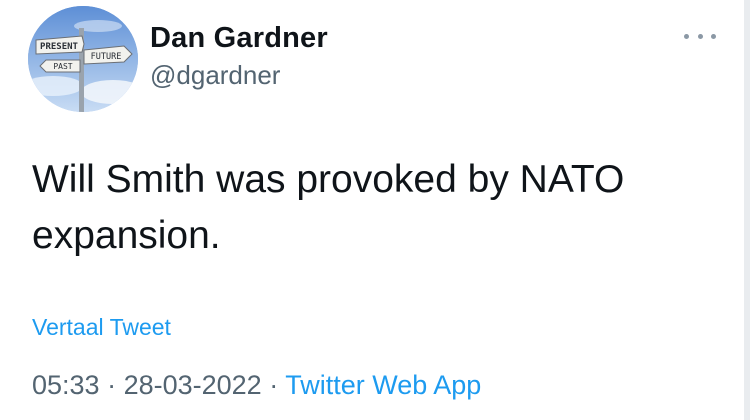 Image resolution: width=750 pixels, height=420 pixels. Describe the element at coordinates (106, 57) in the screenshot. I see `sign-future-label: FUTURE` at that location.